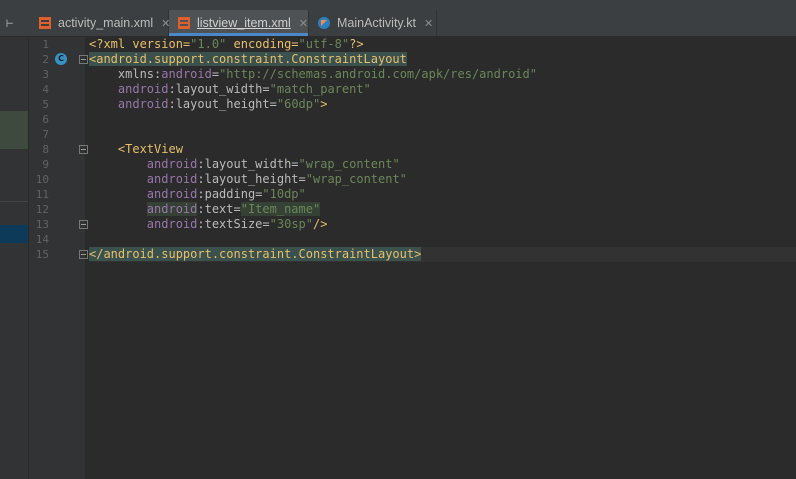  I want to click on xml-declaration-start: <?xml version=, so click(140, 44).